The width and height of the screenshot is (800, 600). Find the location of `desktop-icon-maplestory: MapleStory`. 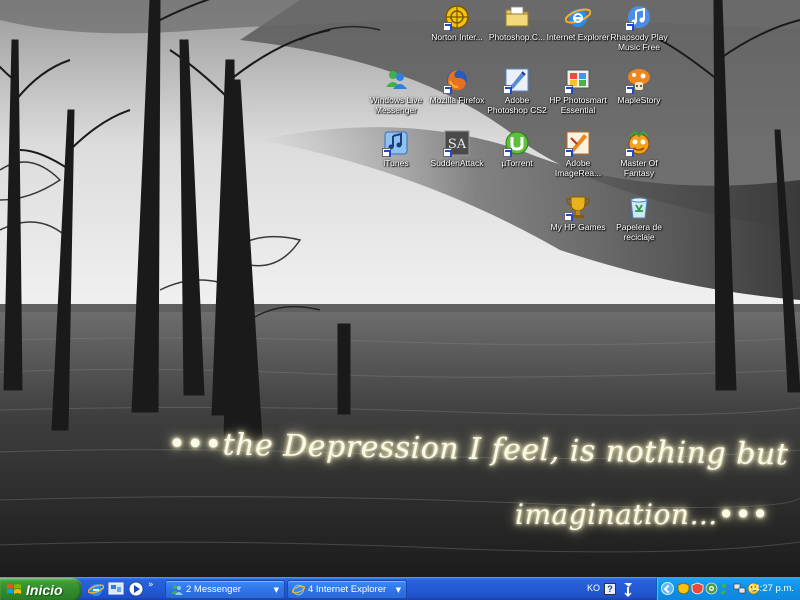

desktop-icon-maplestory: MapleStory is located at coordinates (639, 86).